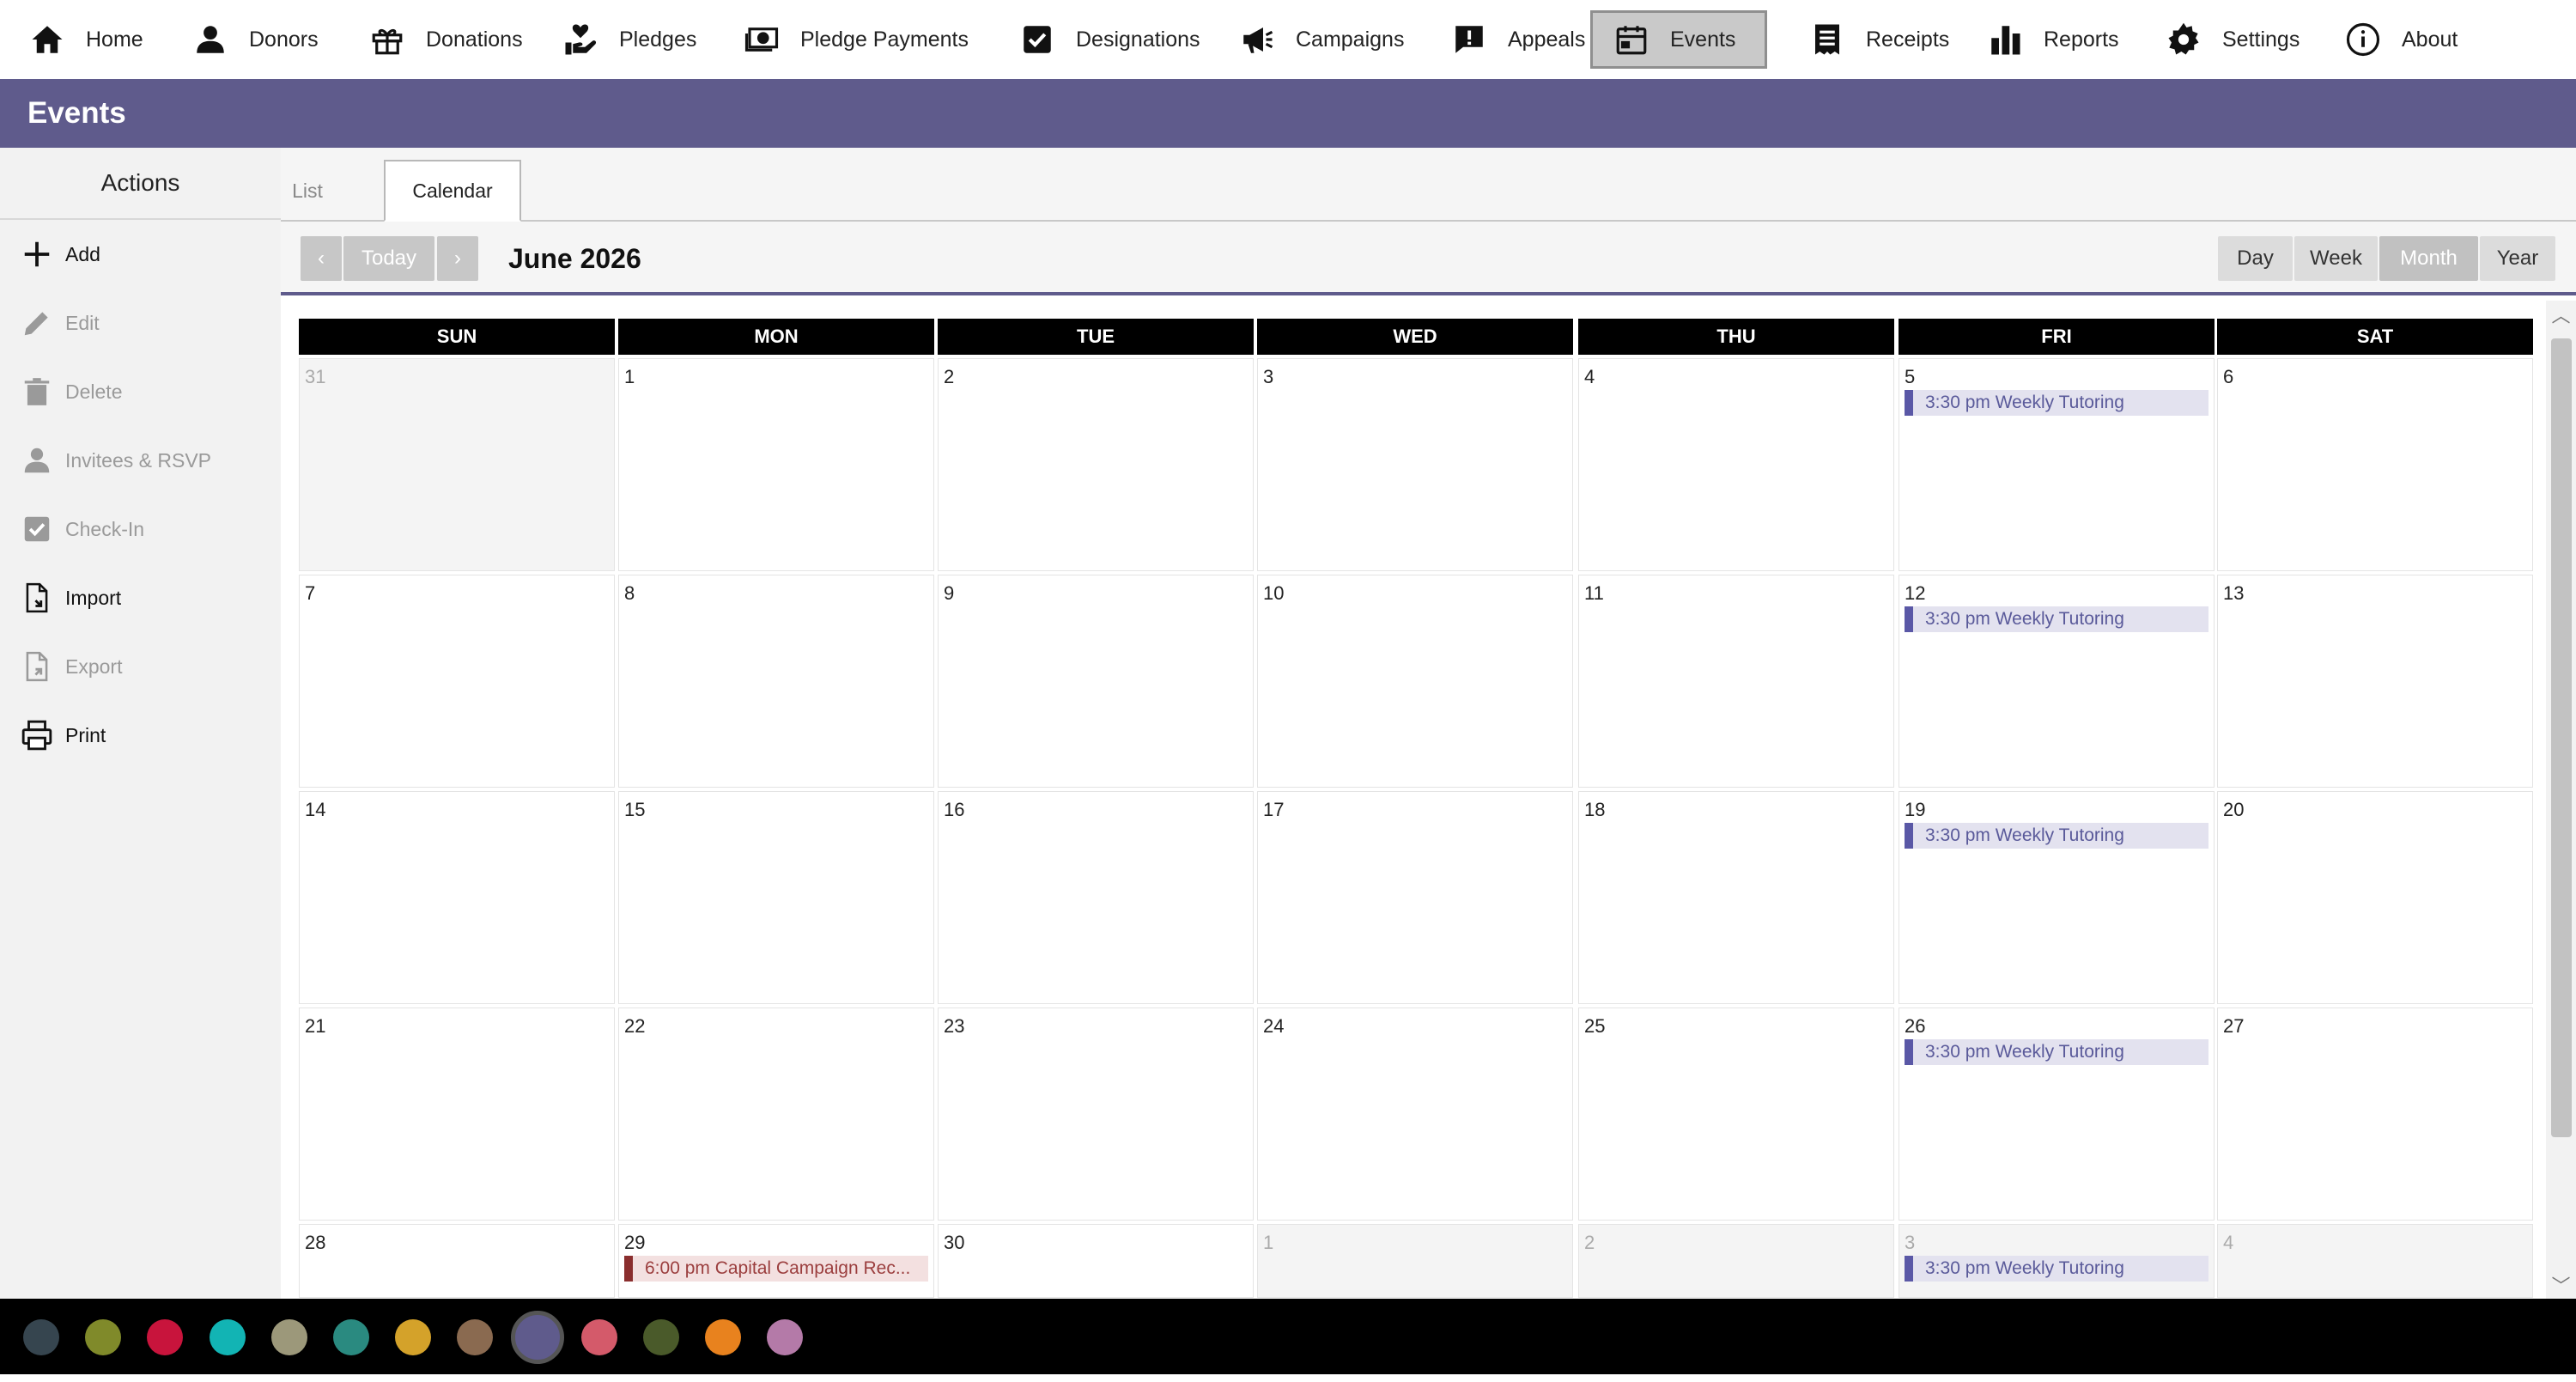  Describe the element at coordinates (1736, 681) in the screenshot. I see `day-cell: 11` at that location.